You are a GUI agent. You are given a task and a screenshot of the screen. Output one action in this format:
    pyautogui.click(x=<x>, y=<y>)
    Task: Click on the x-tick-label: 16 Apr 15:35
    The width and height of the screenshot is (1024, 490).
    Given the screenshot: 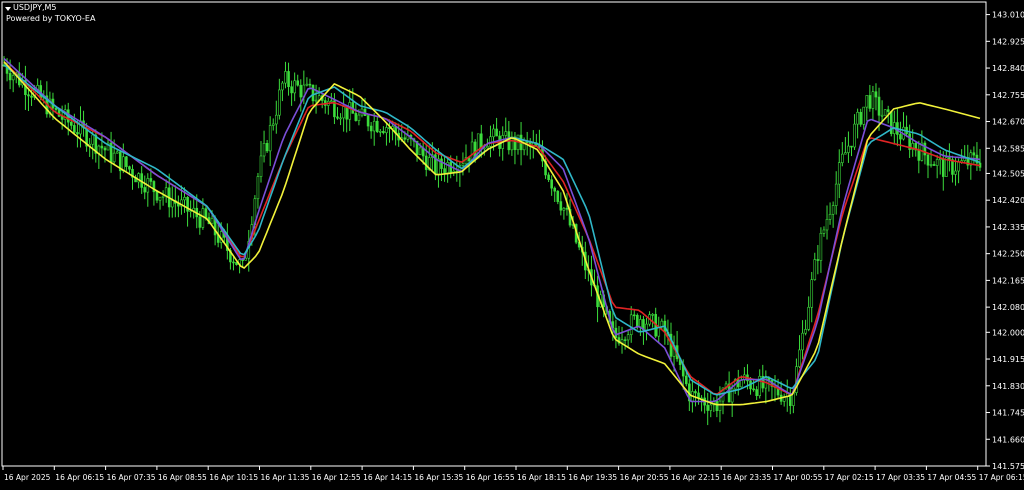 What is the action you would take?
    pyautogui.click(x=438, y=477)
    